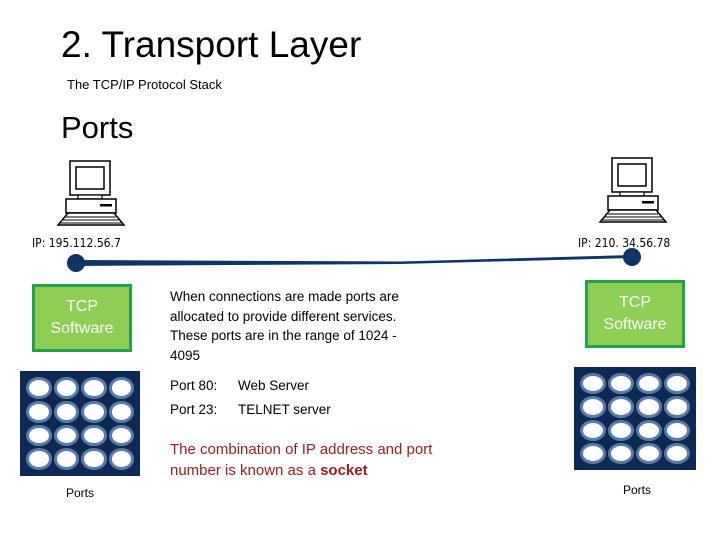 Image resolution: width=720 pixels, height=540 pixels. Describe the element at coordinates (274, 385) in the screenshot. I see `port-service: Web Server` at that location.